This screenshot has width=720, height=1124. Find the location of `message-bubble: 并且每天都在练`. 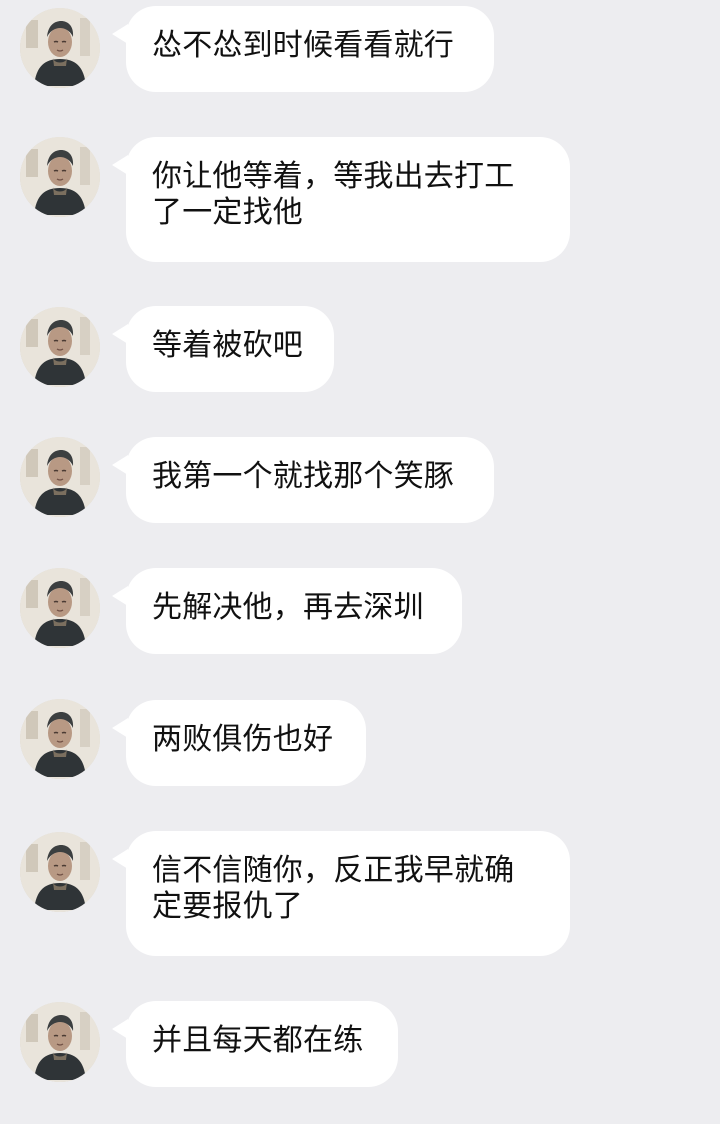

message-bubble: 并且每天都在练 is located at coordinates (255, 1044).